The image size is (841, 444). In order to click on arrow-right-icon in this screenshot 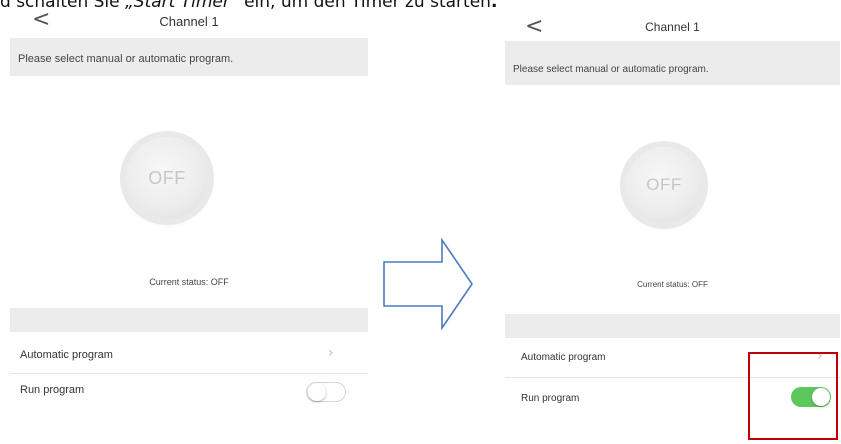, I will do `click(428, 284)`.